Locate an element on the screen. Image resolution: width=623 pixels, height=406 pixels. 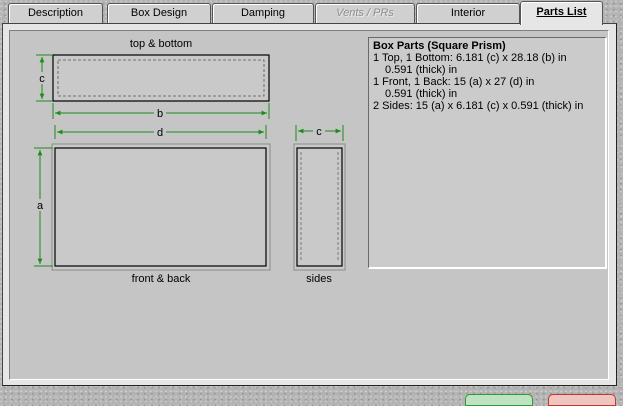
tab-box-design: Box Design is located at coordinates (159, 13).